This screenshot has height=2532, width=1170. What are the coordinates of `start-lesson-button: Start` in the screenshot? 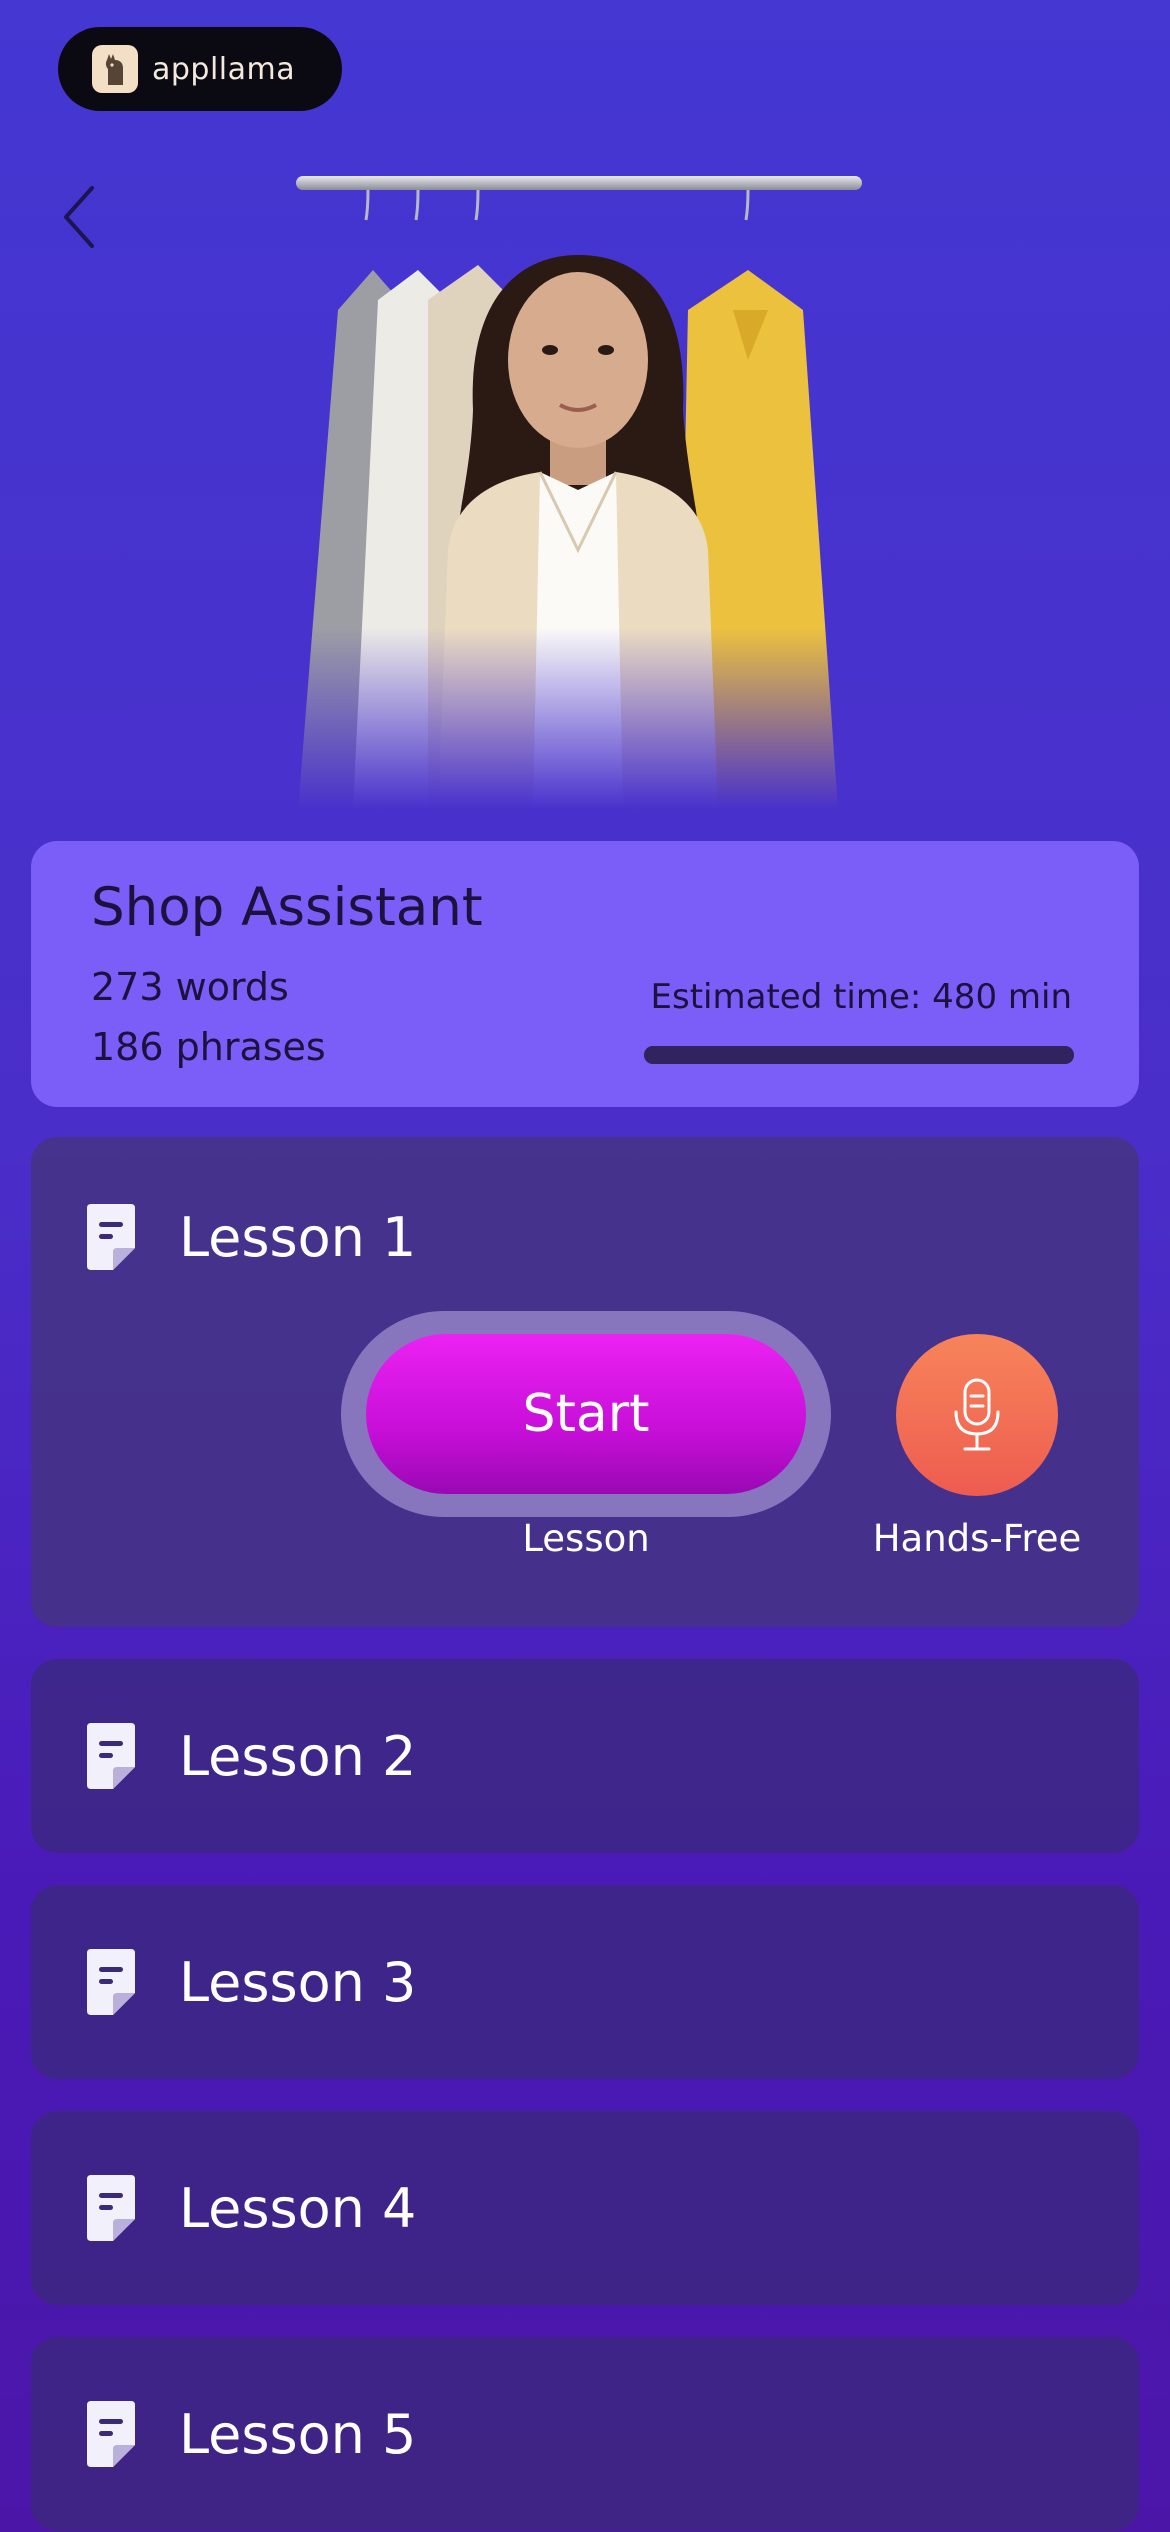 It's located at (586, 1414).